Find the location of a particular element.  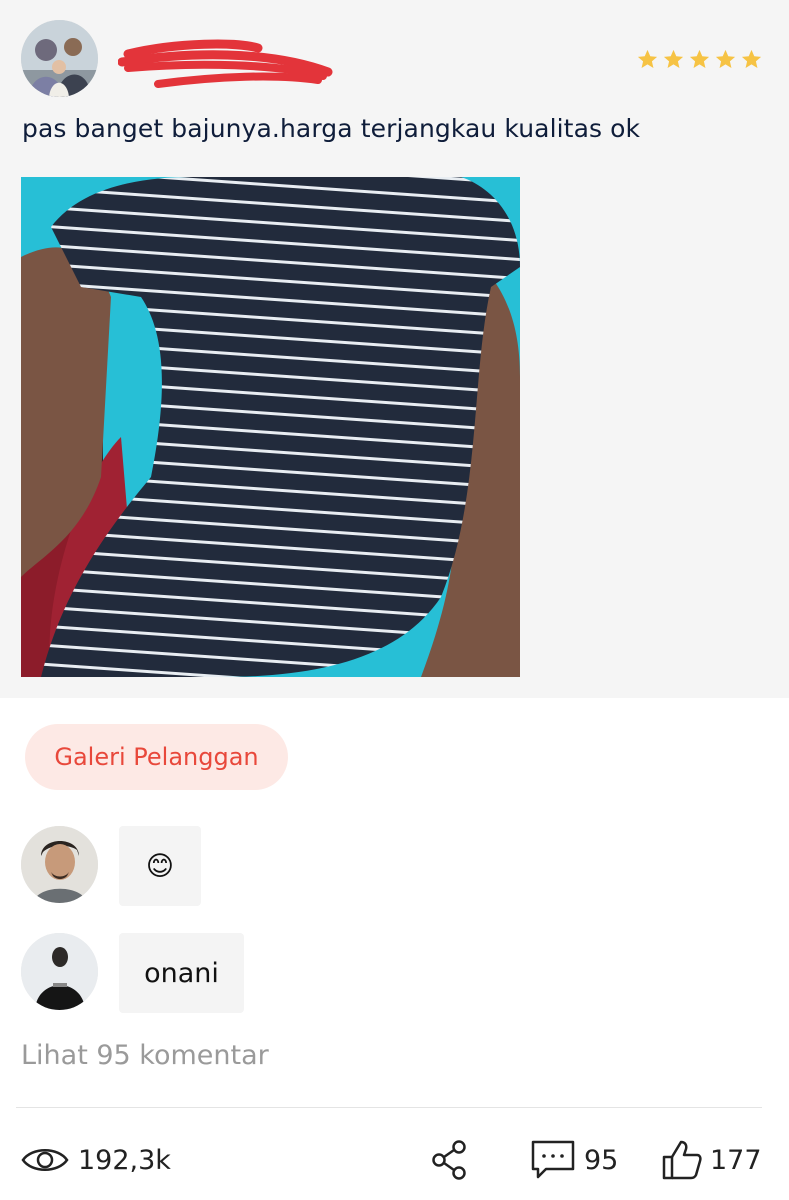

see-all-comments-link: Lihat 95 komentar is located at coordinates (145, 1055).